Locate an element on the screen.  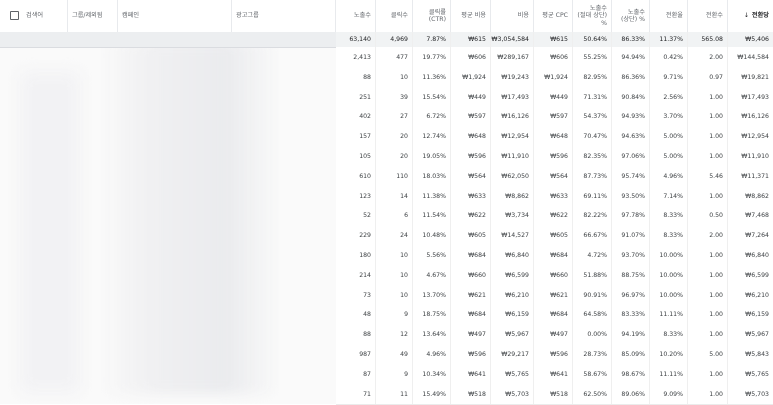
col-header-adgroup: 광고그룹 is located at coordinates (284, 16).